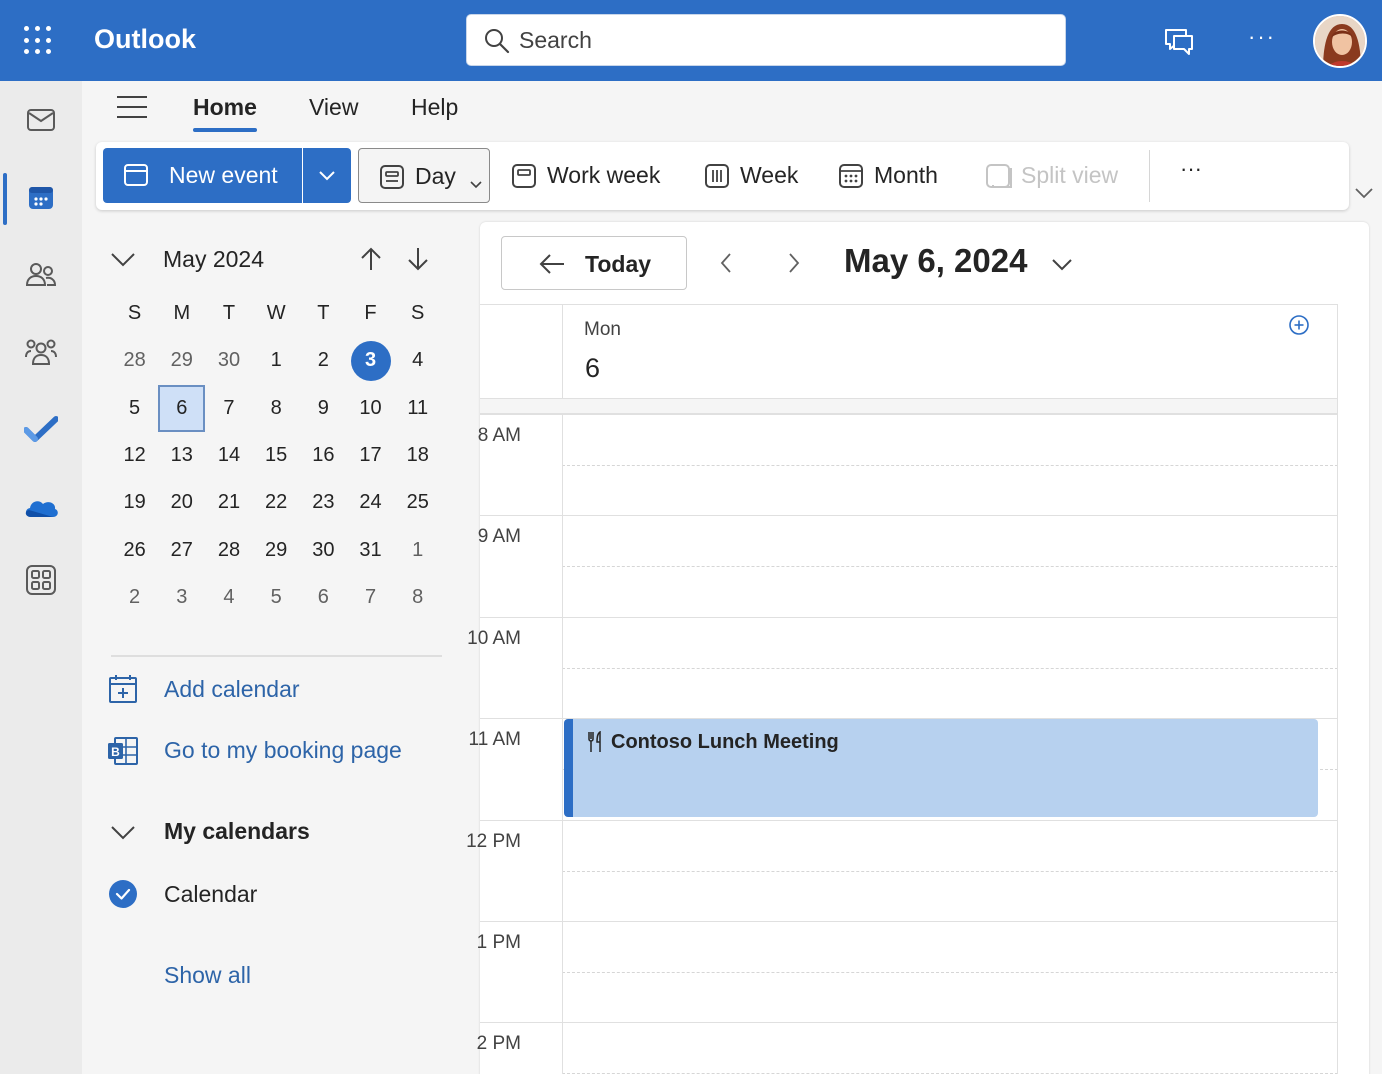 The height and width of the screenshot is (1074, 1382). What do you see at coordinates (424, 175) in the screenshot?
I see `day-view-button: Day` at bounding box center [424, 175].